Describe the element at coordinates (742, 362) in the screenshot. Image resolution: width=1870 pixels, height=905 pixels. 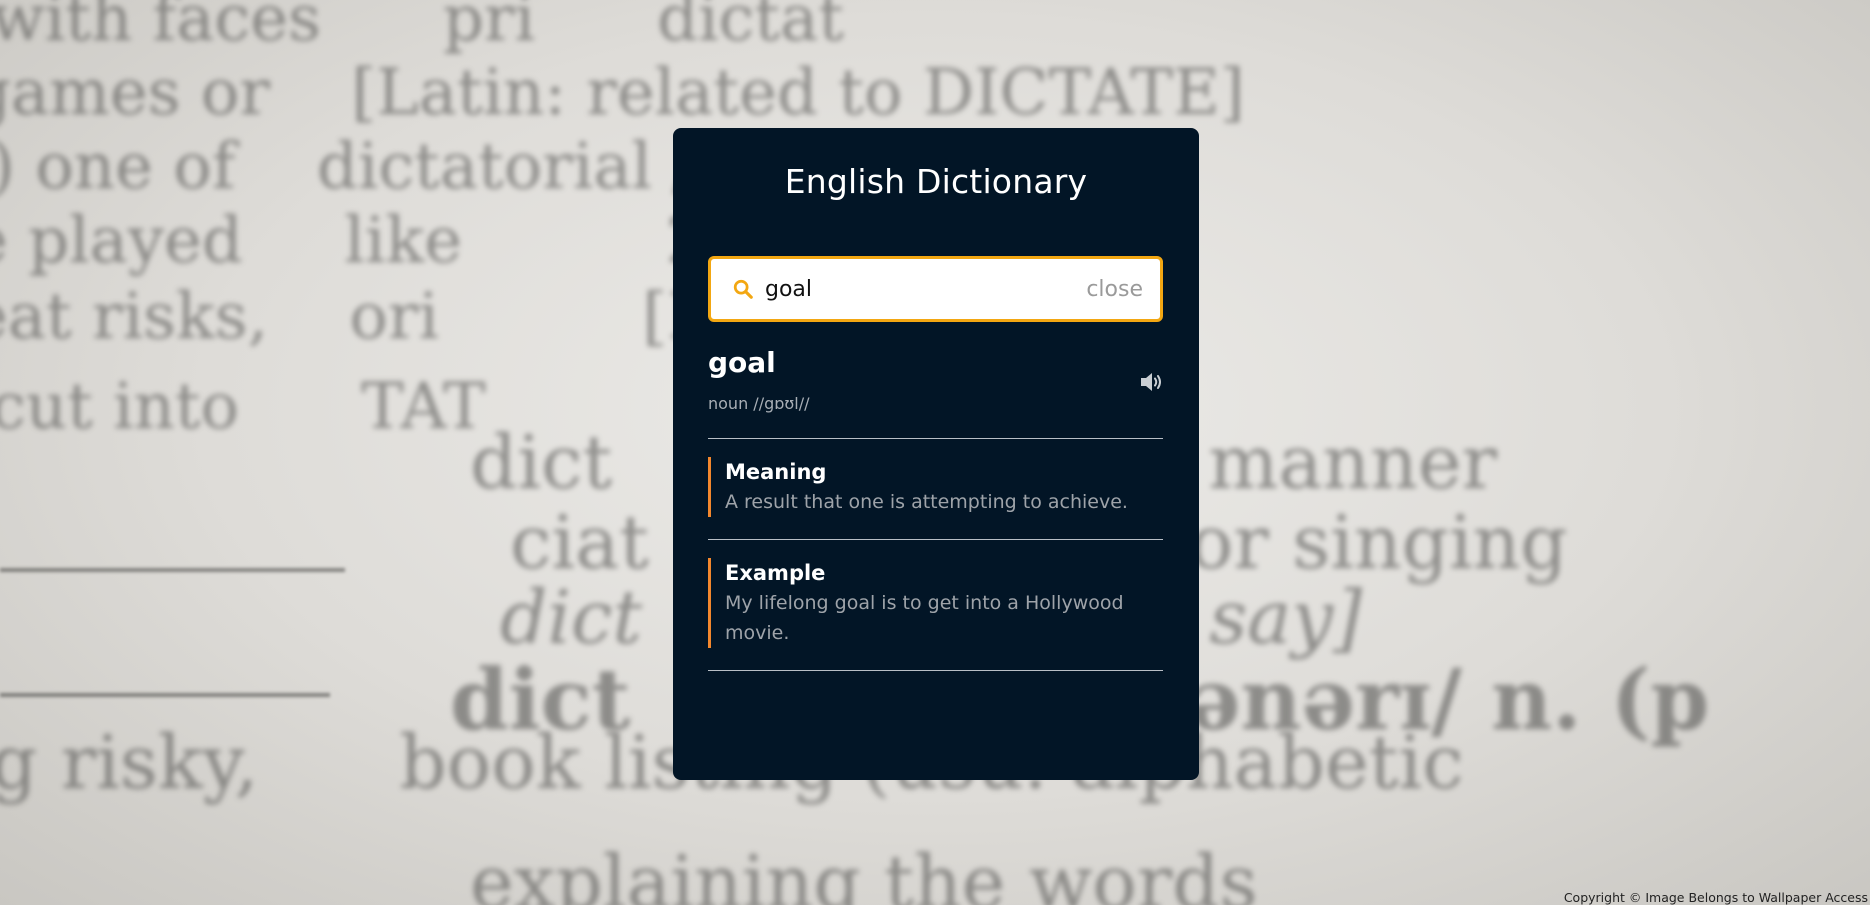
I see `result-word: goal` at that location.